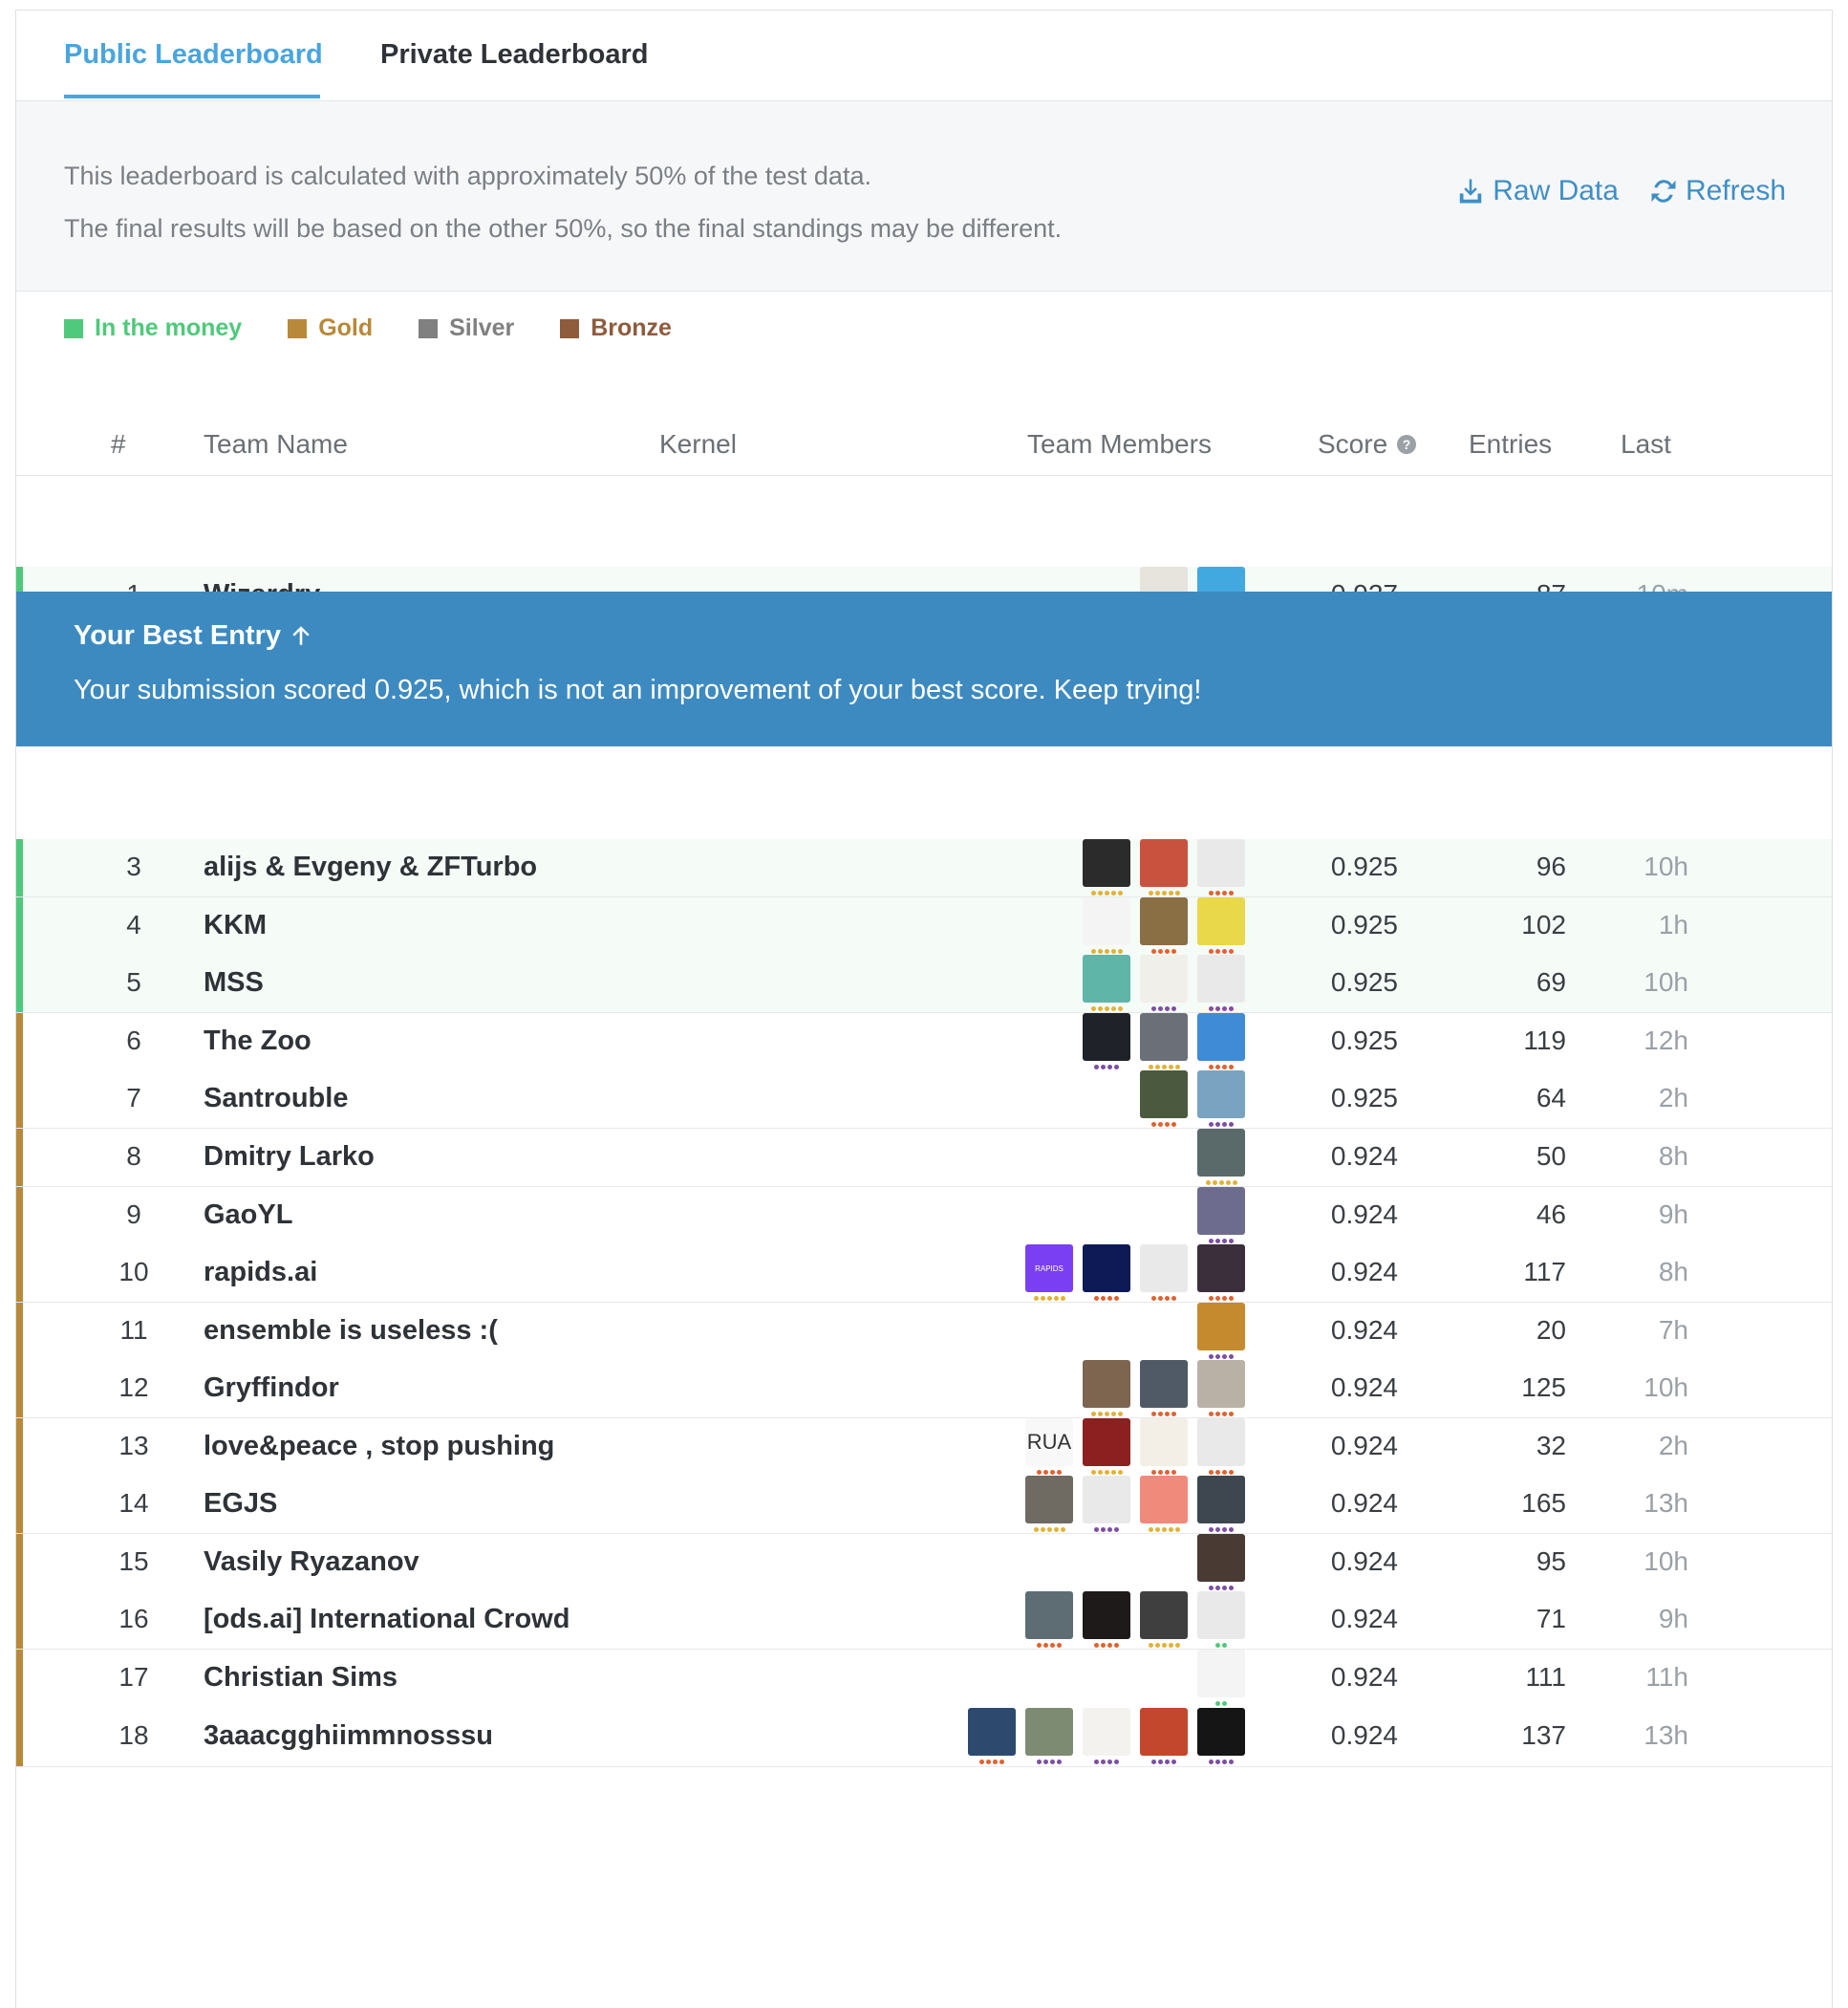 Image resolution: width=1848 pixels, height=2008 pixels. What do you see at coordinates (924, 927) in the screenshot?
I see `table-row: 4 KKM 0.925 102 1h` at bounding box center [924, 927].